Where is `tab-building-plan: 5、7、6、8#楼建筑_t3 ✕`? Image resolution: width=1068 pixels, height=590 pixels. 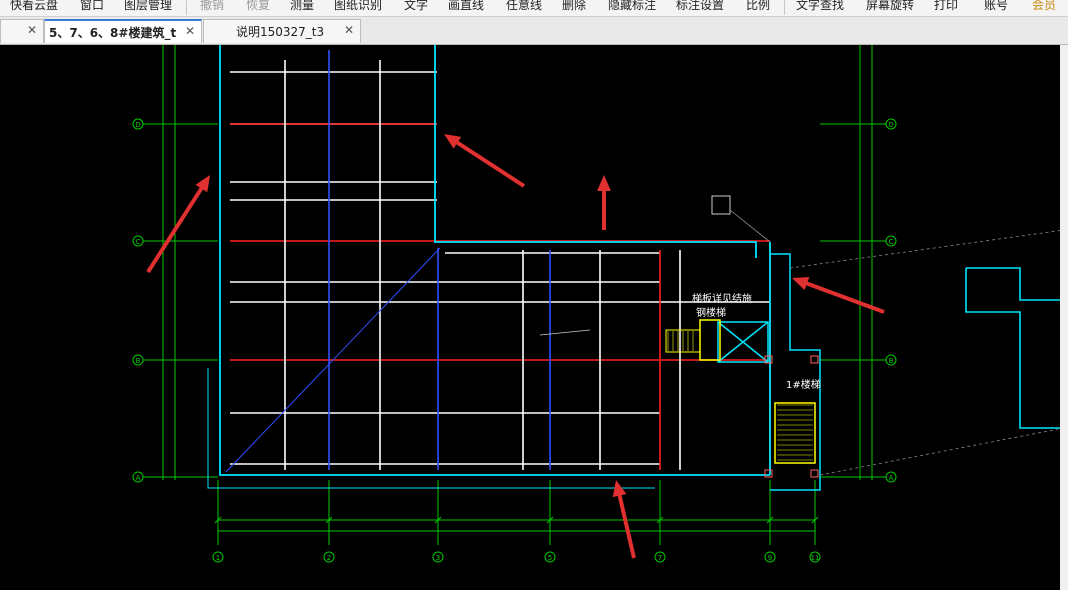
tab-building-plan: 5、7、6、8#楼建筑_t3 ✕ is located at coordinates (123, 31).